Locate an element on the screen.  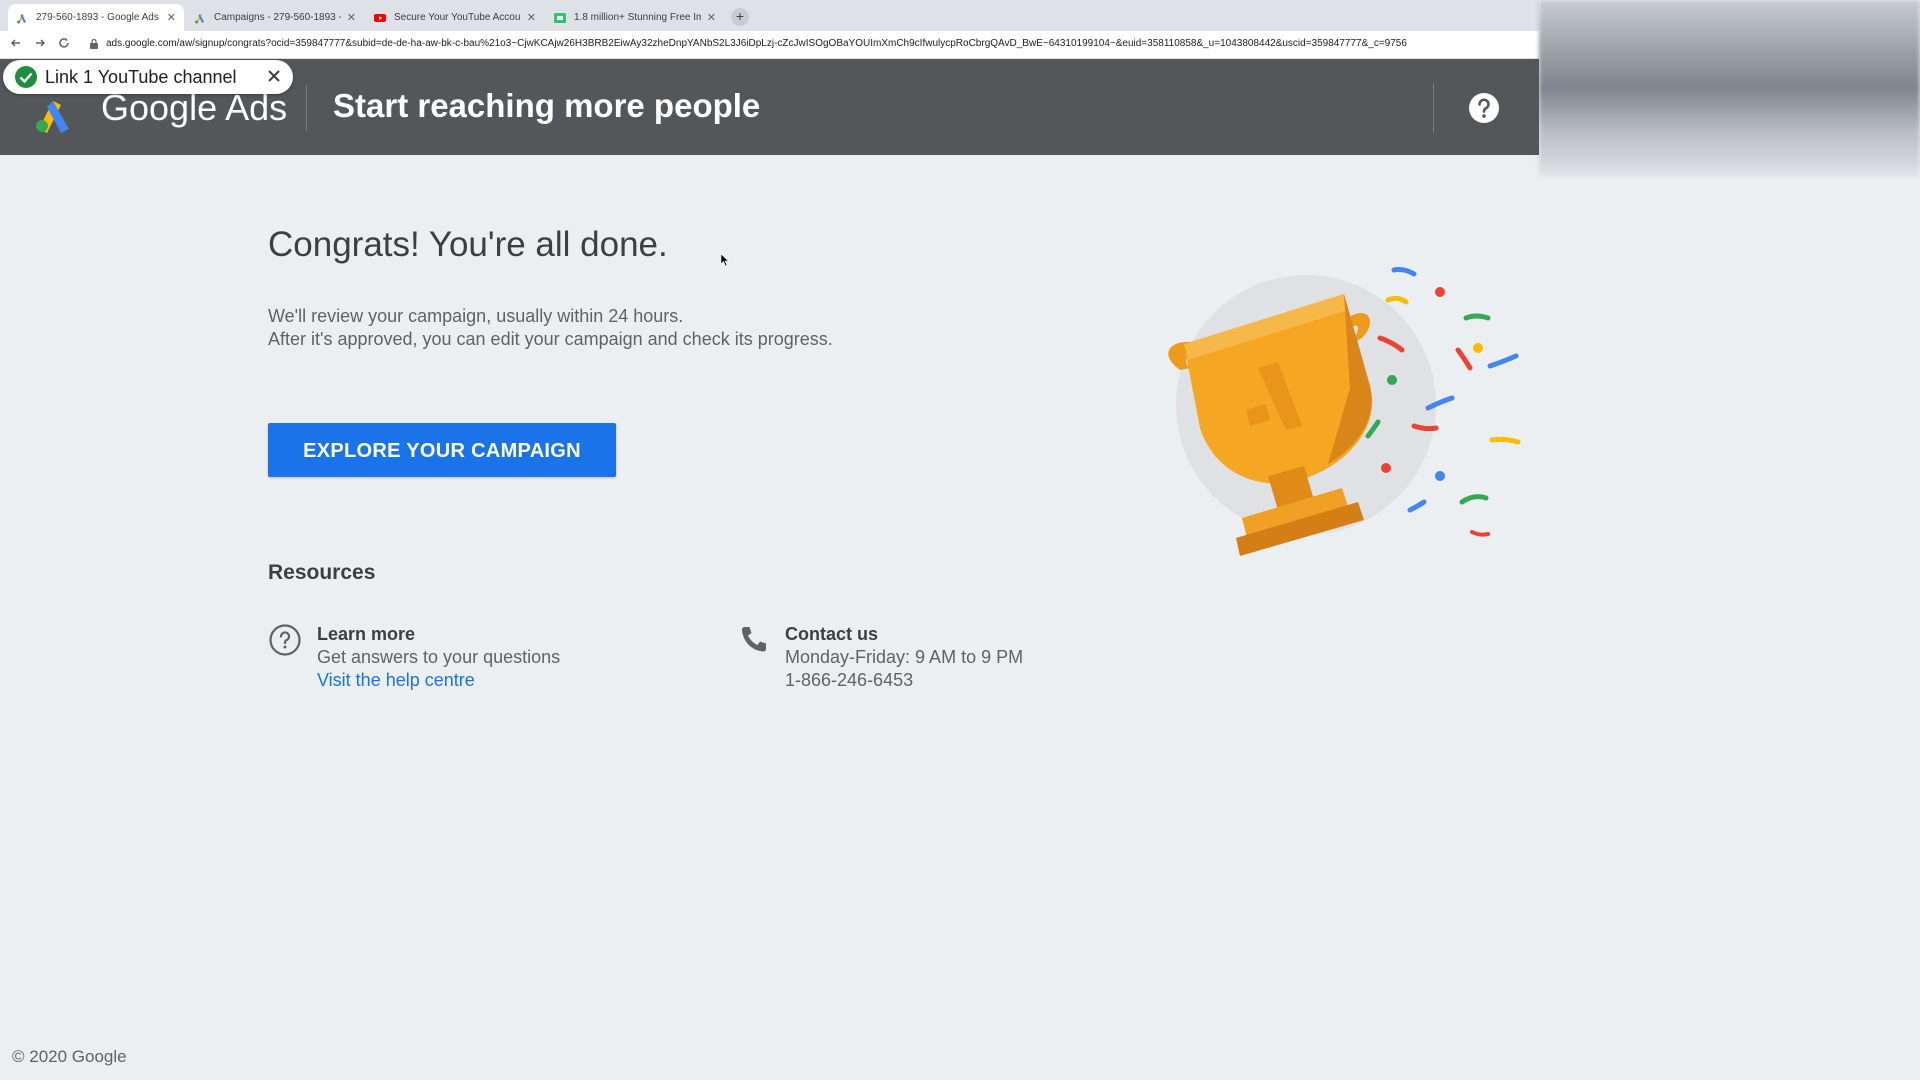
youtube-icon is located at coordinates (380, 18).